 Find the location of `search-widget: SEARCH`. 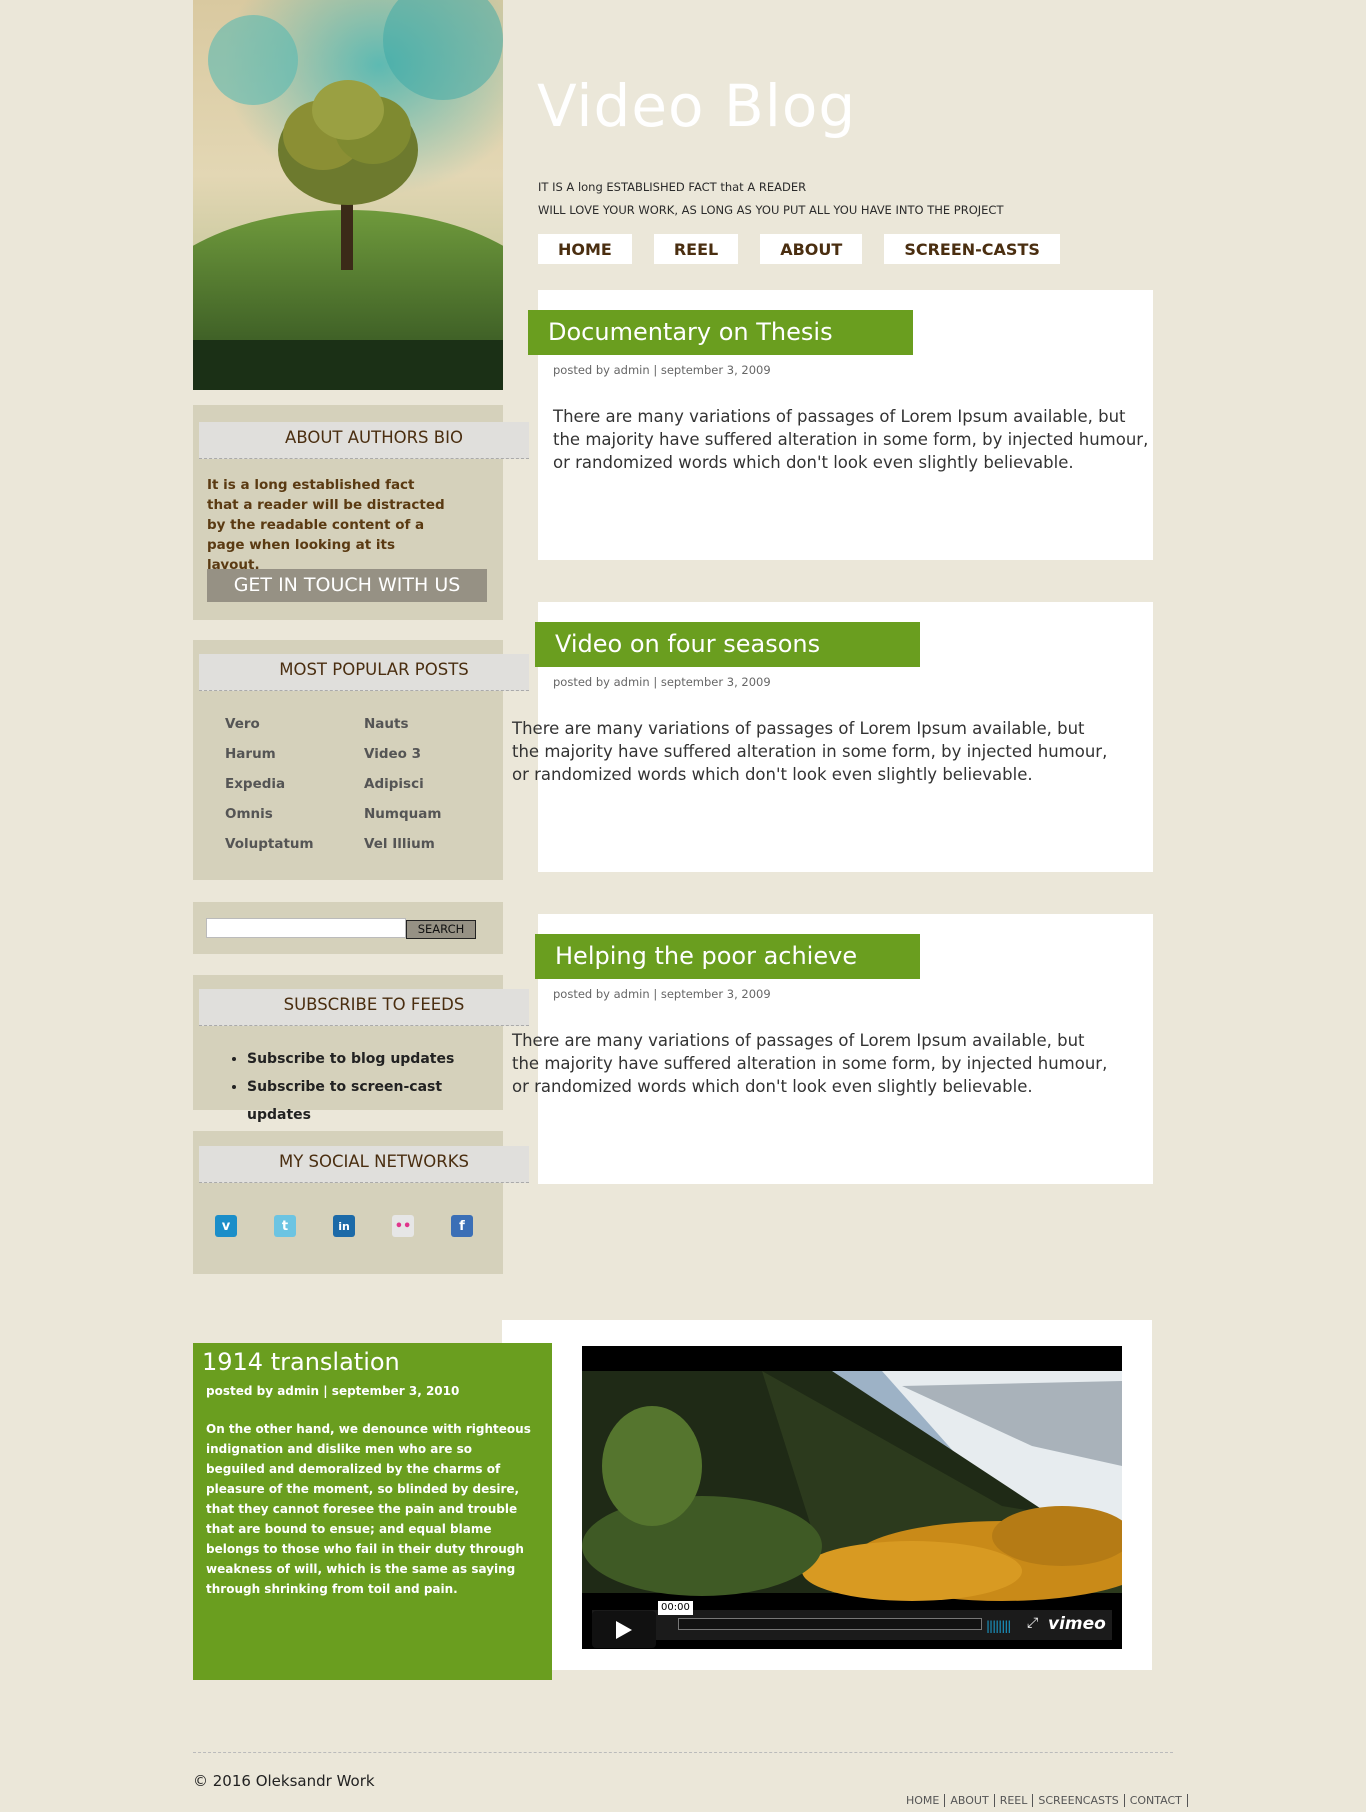

search-widget: SEARCH is located at coordinates (348, 928).